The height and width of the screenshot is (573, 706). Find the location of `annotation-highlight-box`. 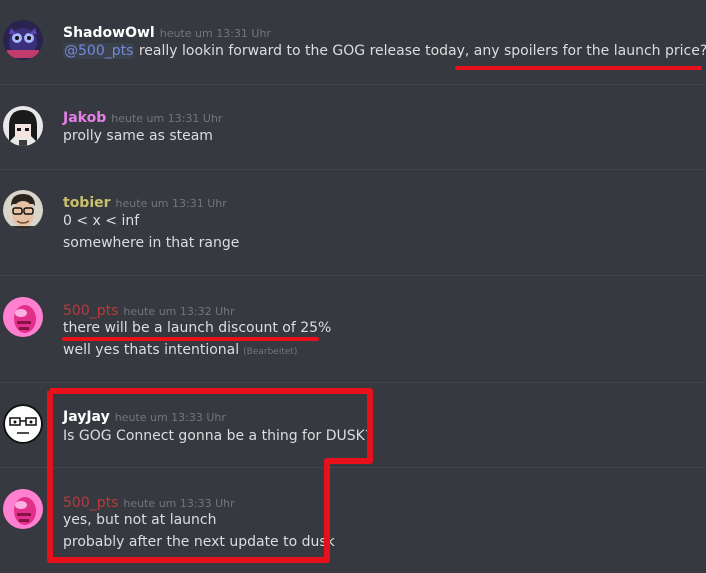

annotation-highlight-box is located at coordinates (210, 475).